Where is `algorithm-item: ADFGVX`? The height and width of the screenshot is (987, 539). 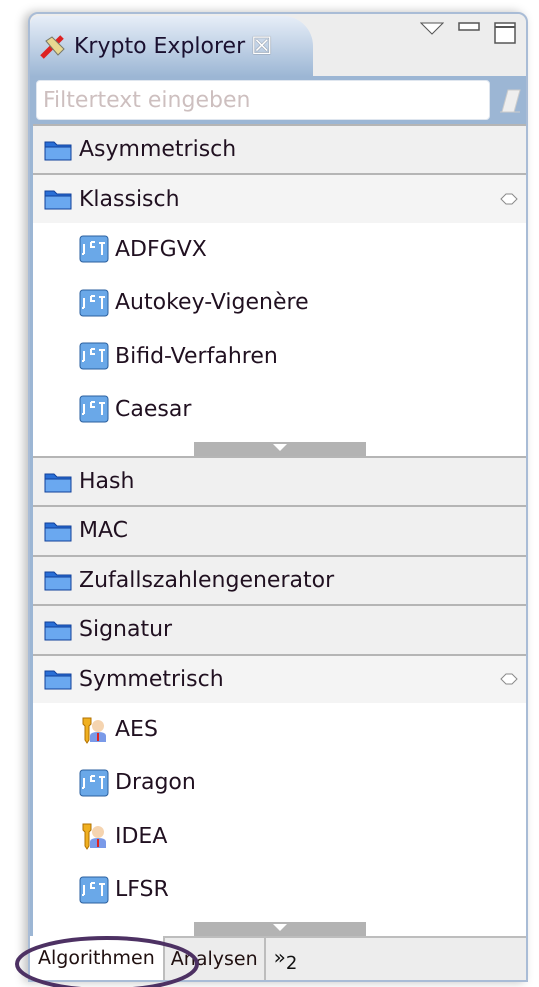 algorithm-item: ADFGVX is located at coordinates (161, 249).